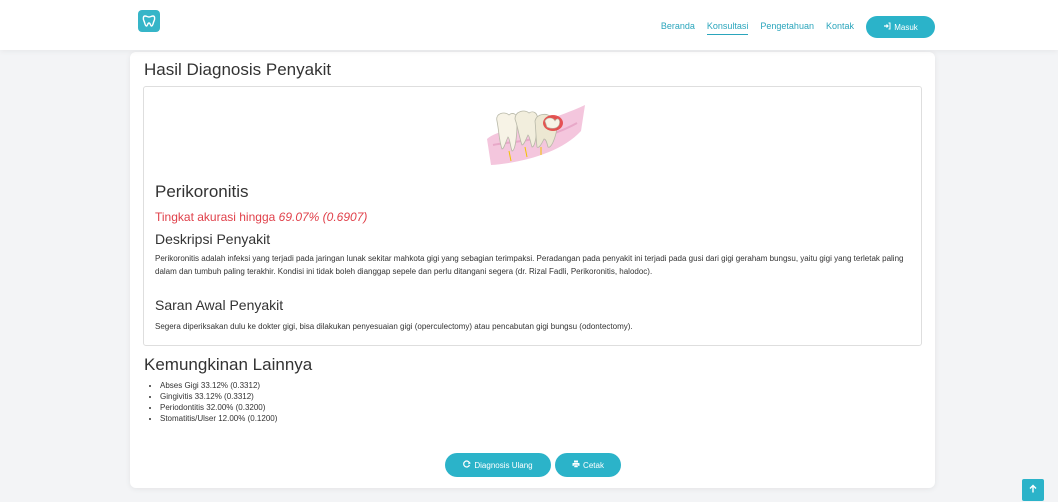 The image size is (1058, 502). I want to click on print-icon, so click(576, 465).